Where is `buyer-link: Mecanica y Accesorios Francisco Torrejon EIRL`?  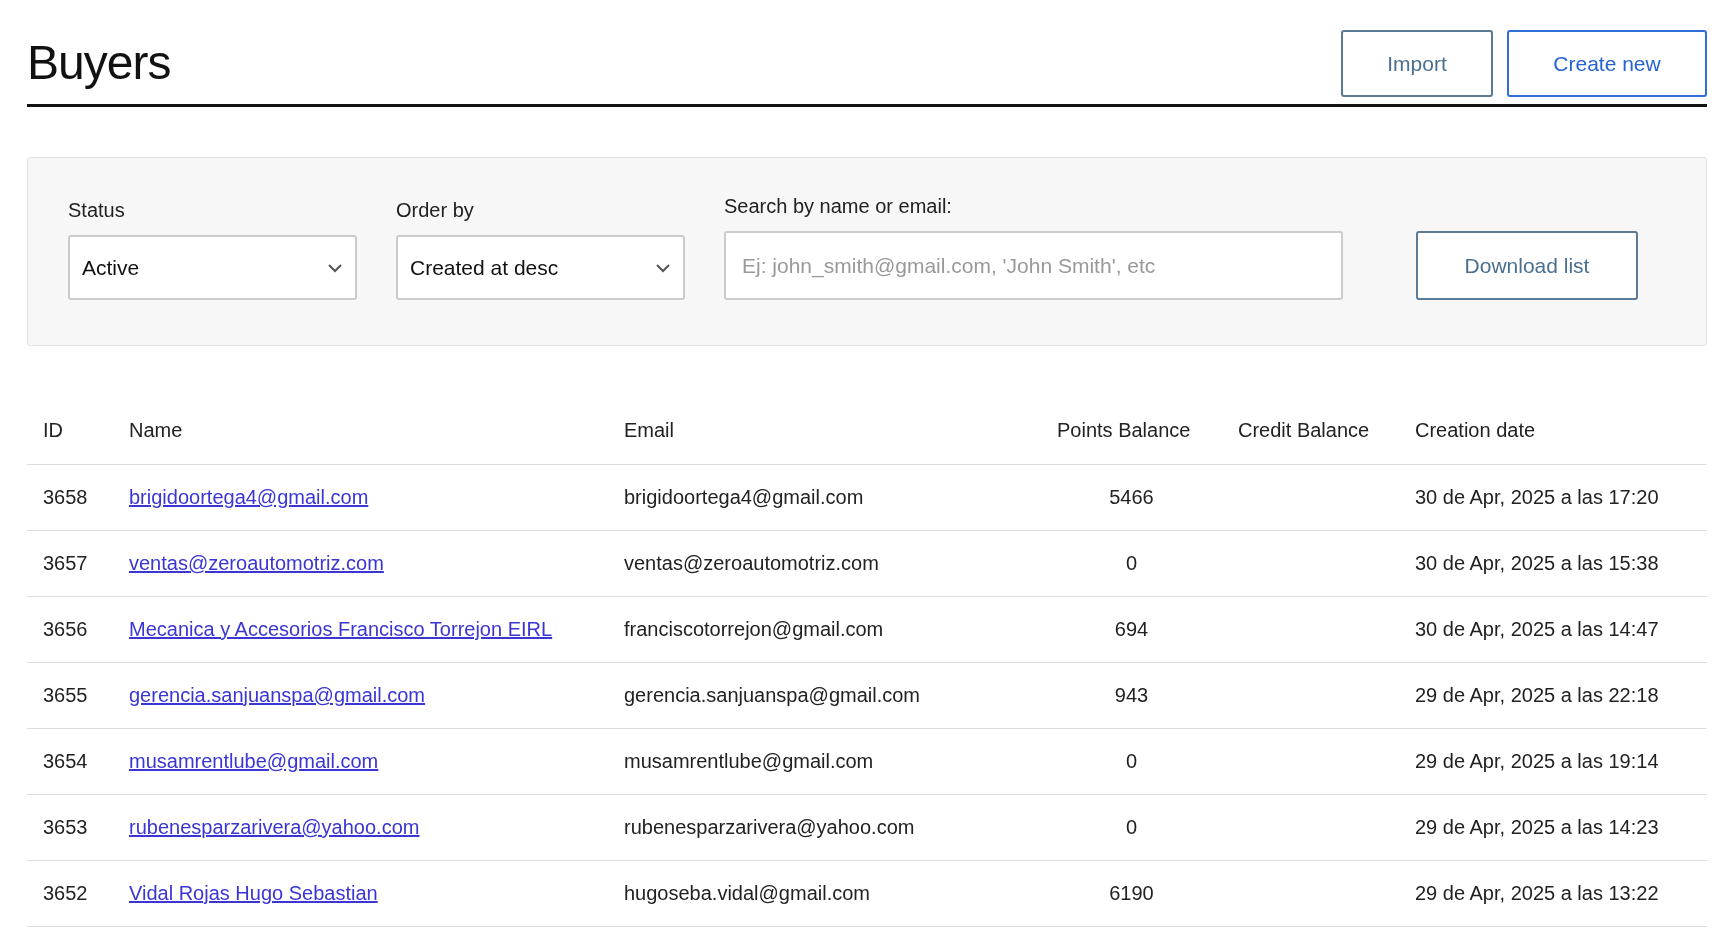 buyer-link: Mecanica y Accesorios Francisco Torrejon EIRL is located at coordinates (341, 629).